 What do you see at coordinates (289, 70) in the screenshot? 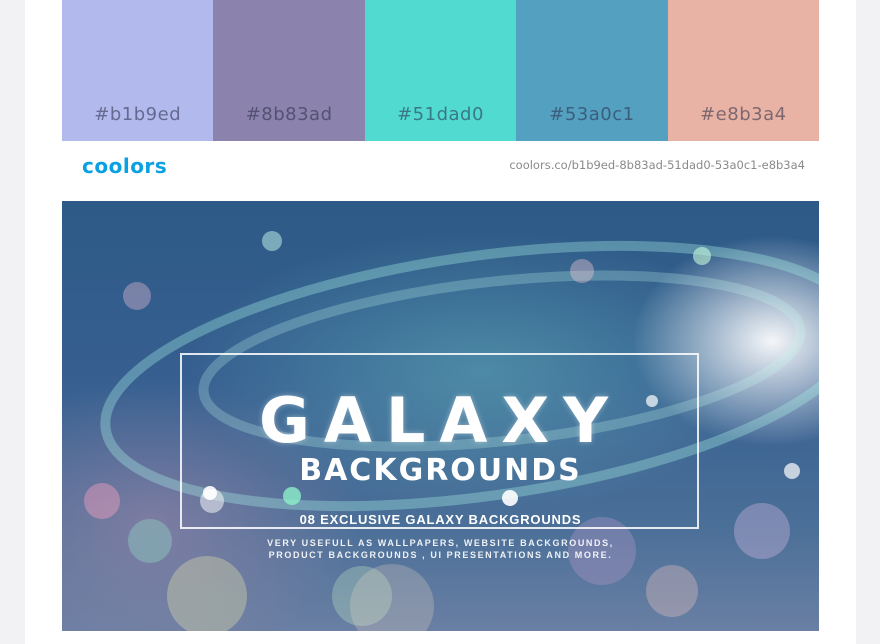
I see `color-swatch: #8b83ad` at bounding box center [289, 70].